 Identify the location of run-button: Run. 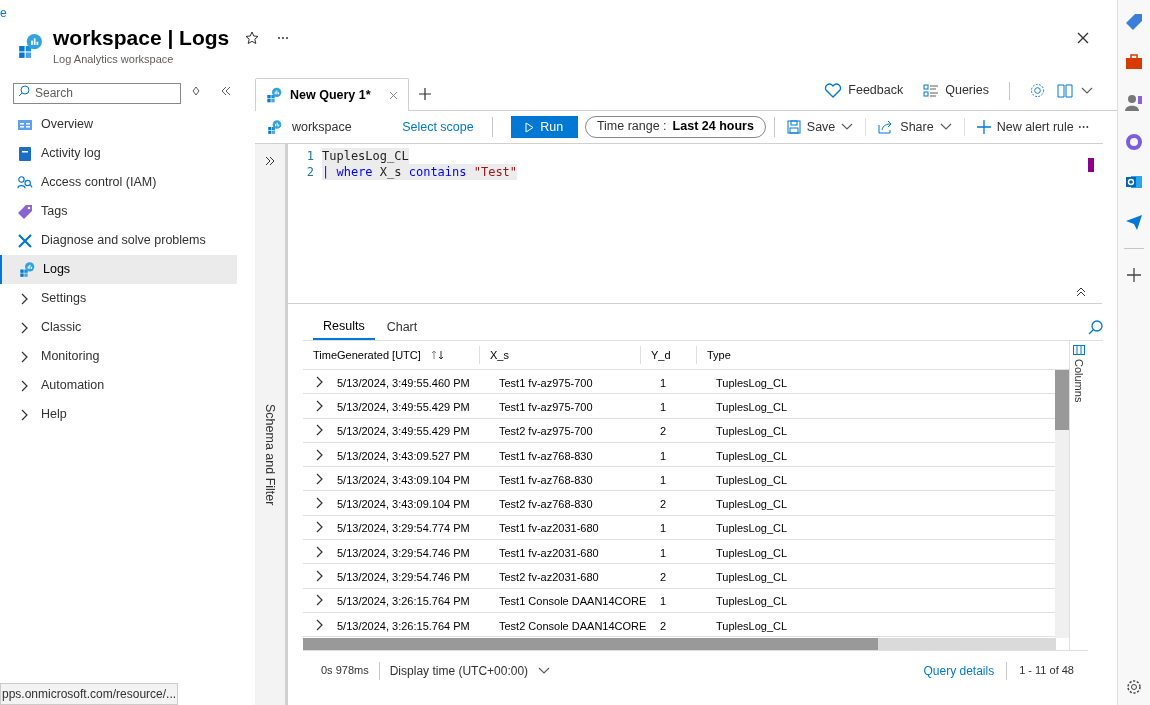
(544, 127).